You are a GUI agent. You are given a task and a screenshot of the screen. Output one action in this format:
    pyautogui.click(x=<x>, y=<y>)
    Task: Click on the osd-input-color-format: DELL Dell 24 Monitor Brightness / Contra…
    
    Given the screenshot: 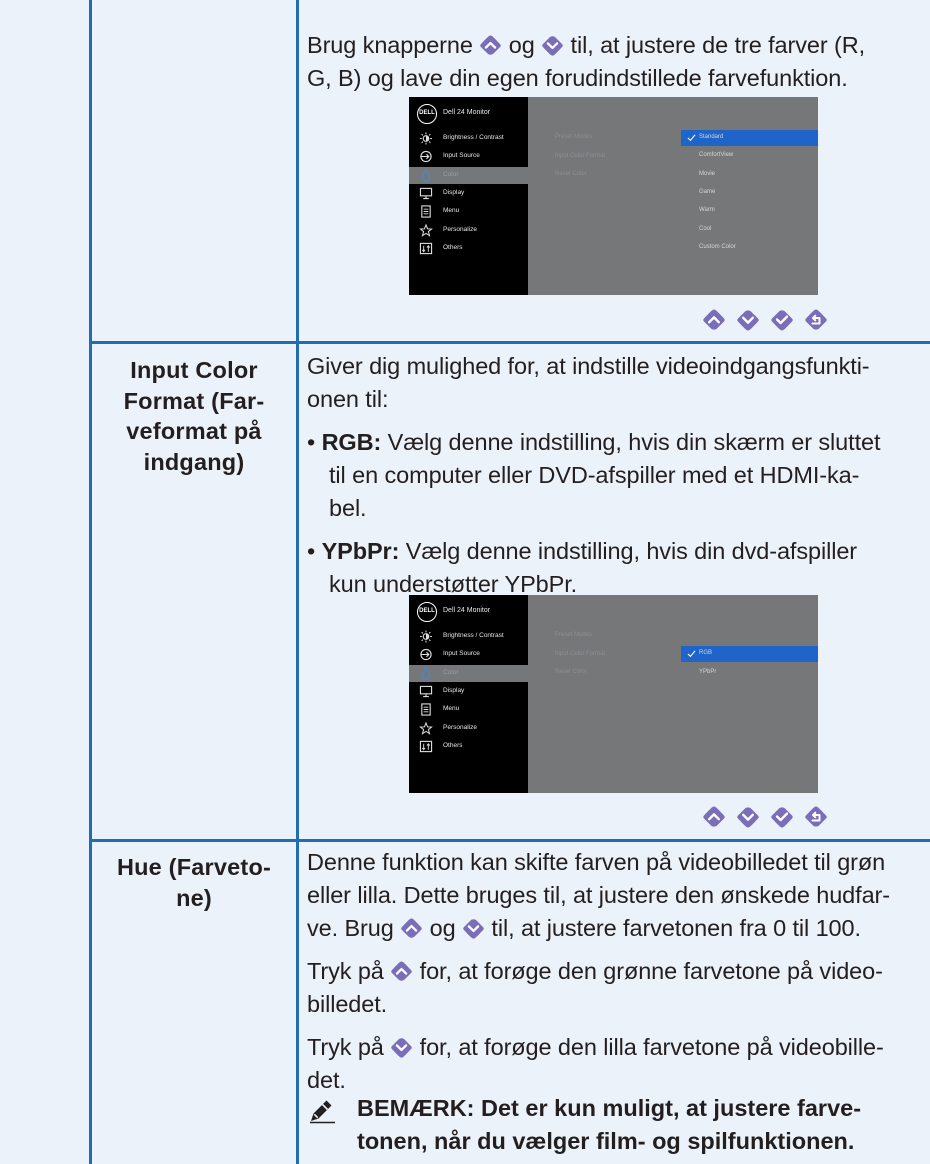 What is the action you would take?
    pyautogui.click(x=613, y=694)
    